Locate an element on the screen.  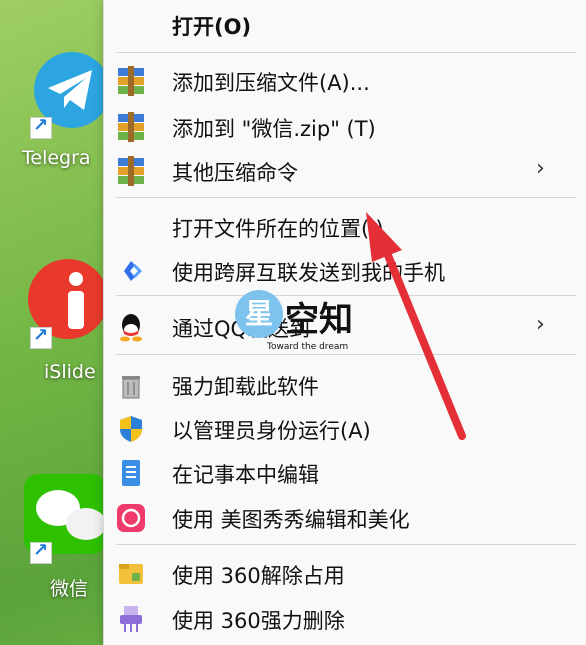
annotation-arrow-icon is located at coordinates (416, 326).